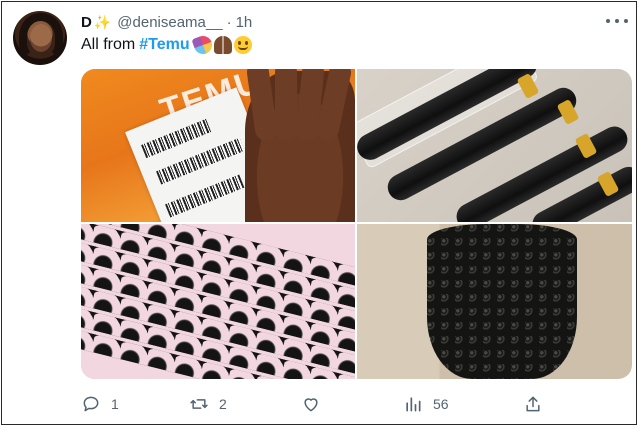  What do you see at coordinates (164, 45) in the screenshot?
I see `hashtag-link: #Temu` at bounding box center [164, 45].